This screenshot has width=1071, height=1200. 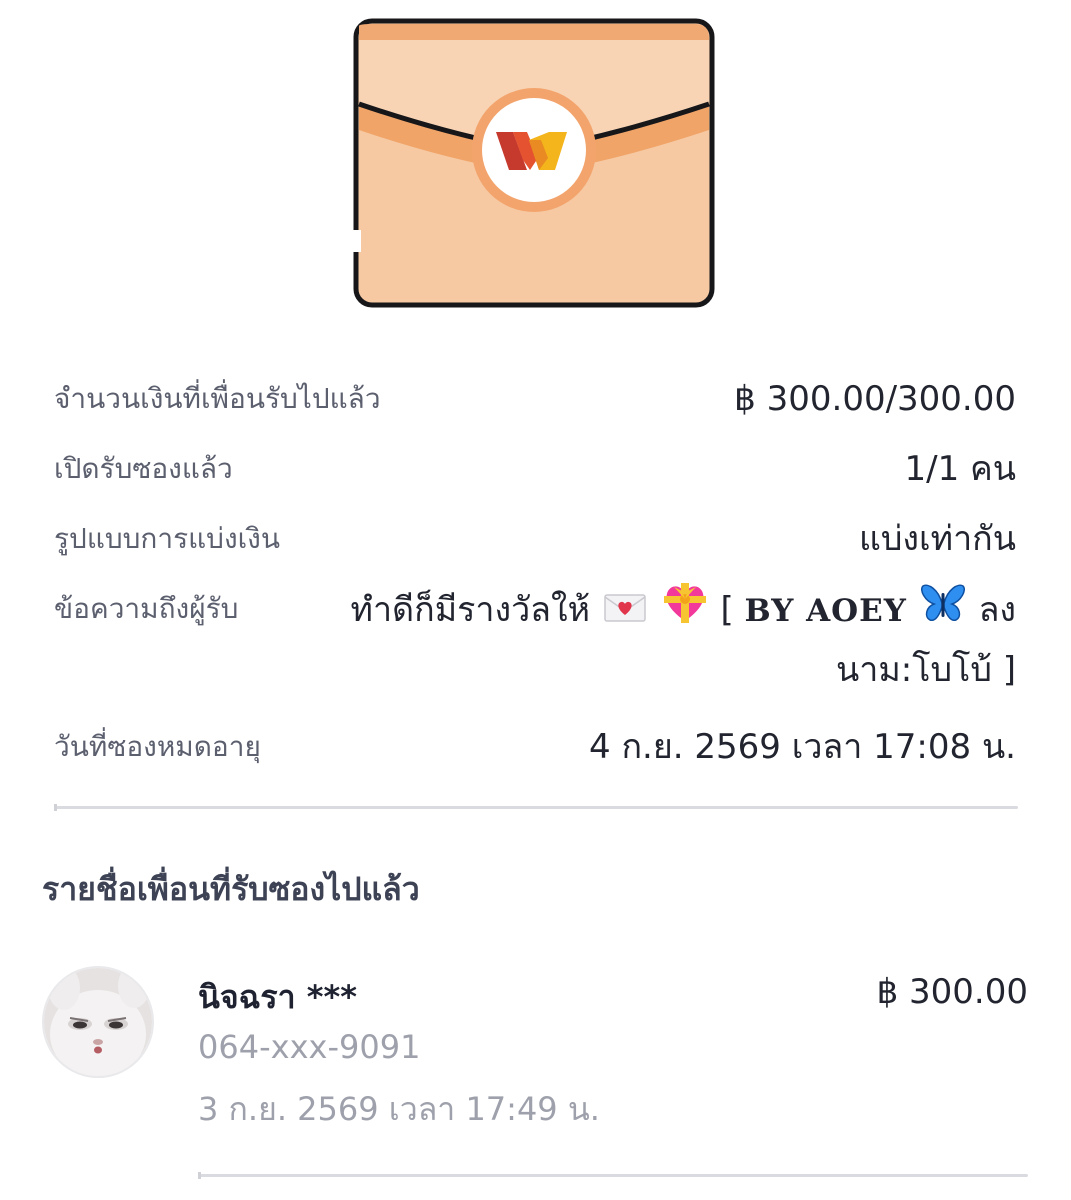 I want to click on recipient-phone: 064-xxx-9091, so click(x=309, y=1047).